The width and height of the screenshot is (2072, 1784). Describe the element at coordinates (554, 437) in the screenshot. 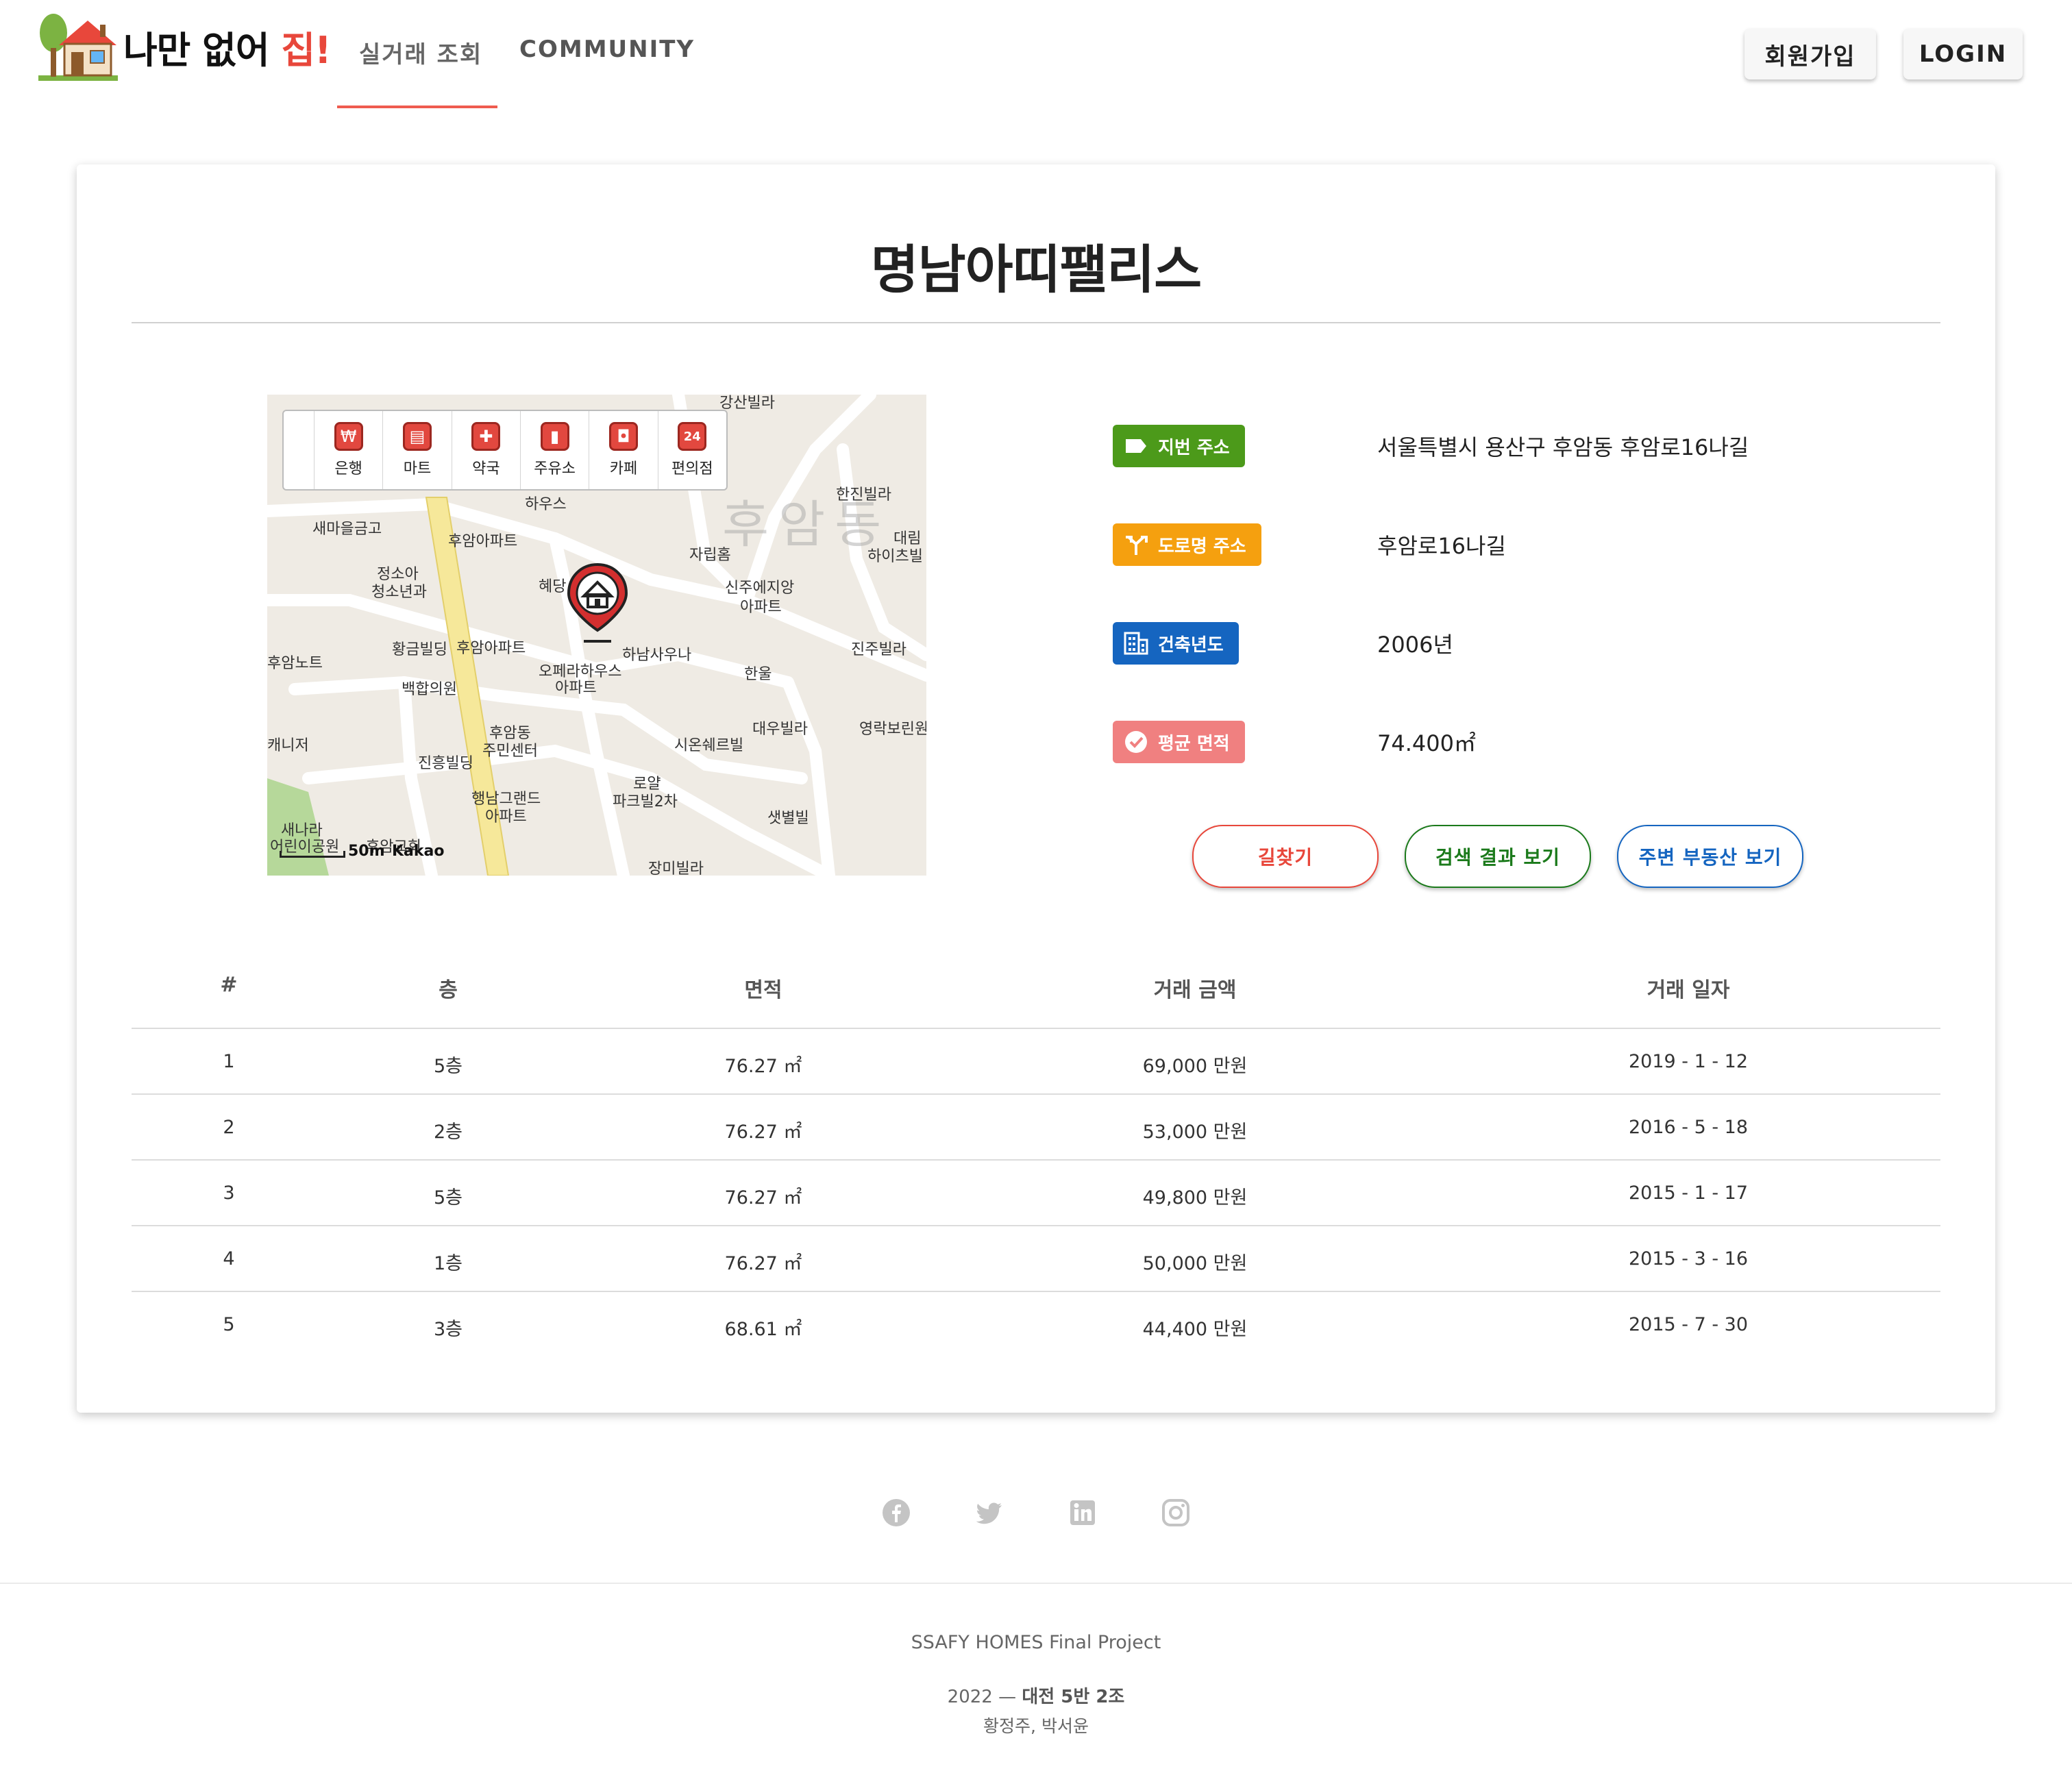

I see `gas-station-icon: ▮` at that location.